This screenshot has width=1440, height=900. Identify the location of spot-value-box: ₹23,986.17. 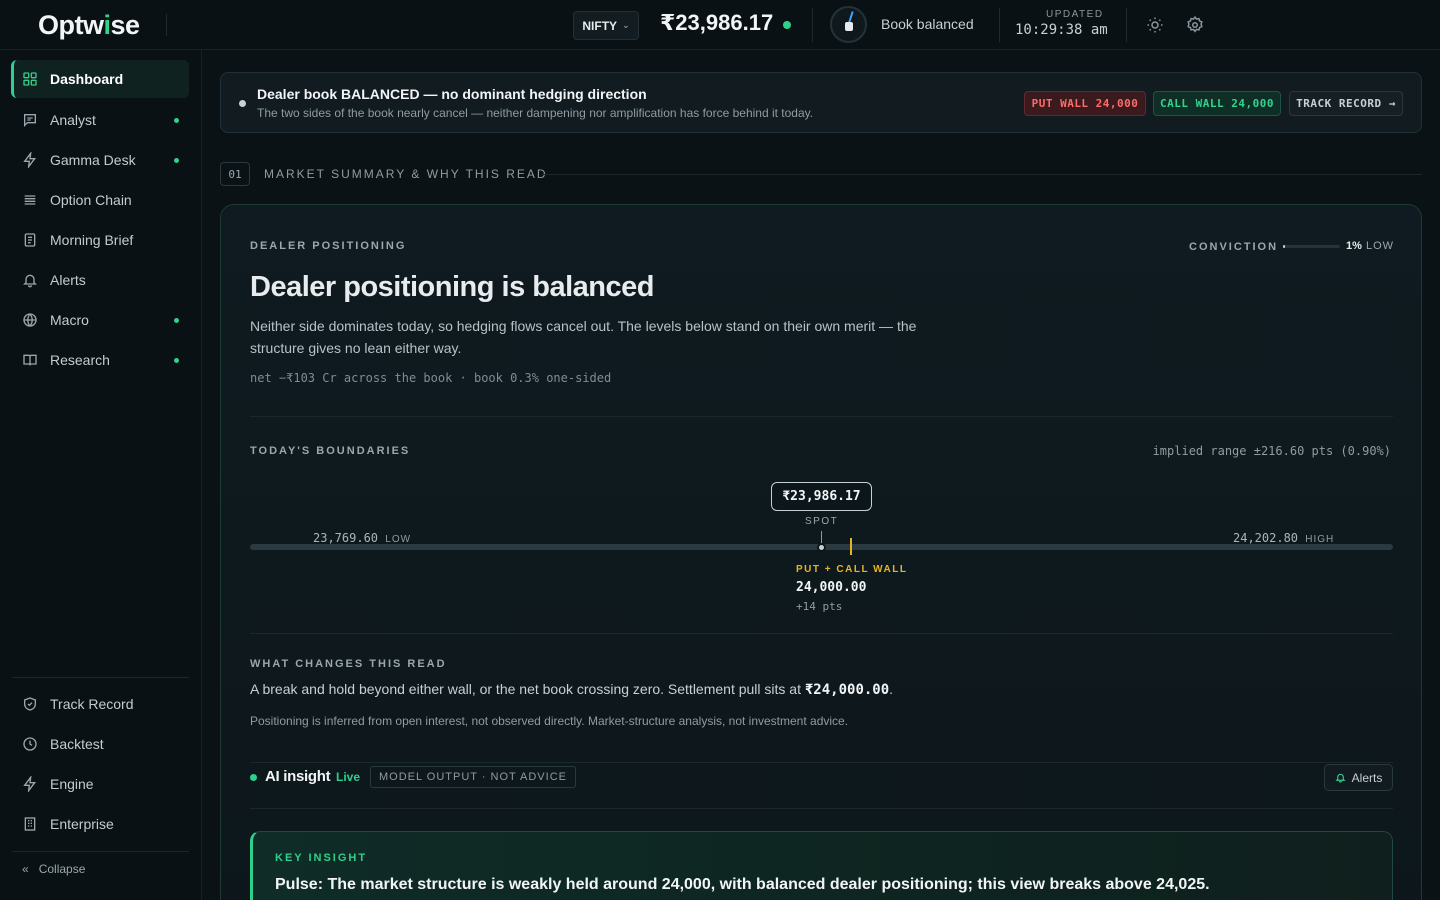
(821, 496).